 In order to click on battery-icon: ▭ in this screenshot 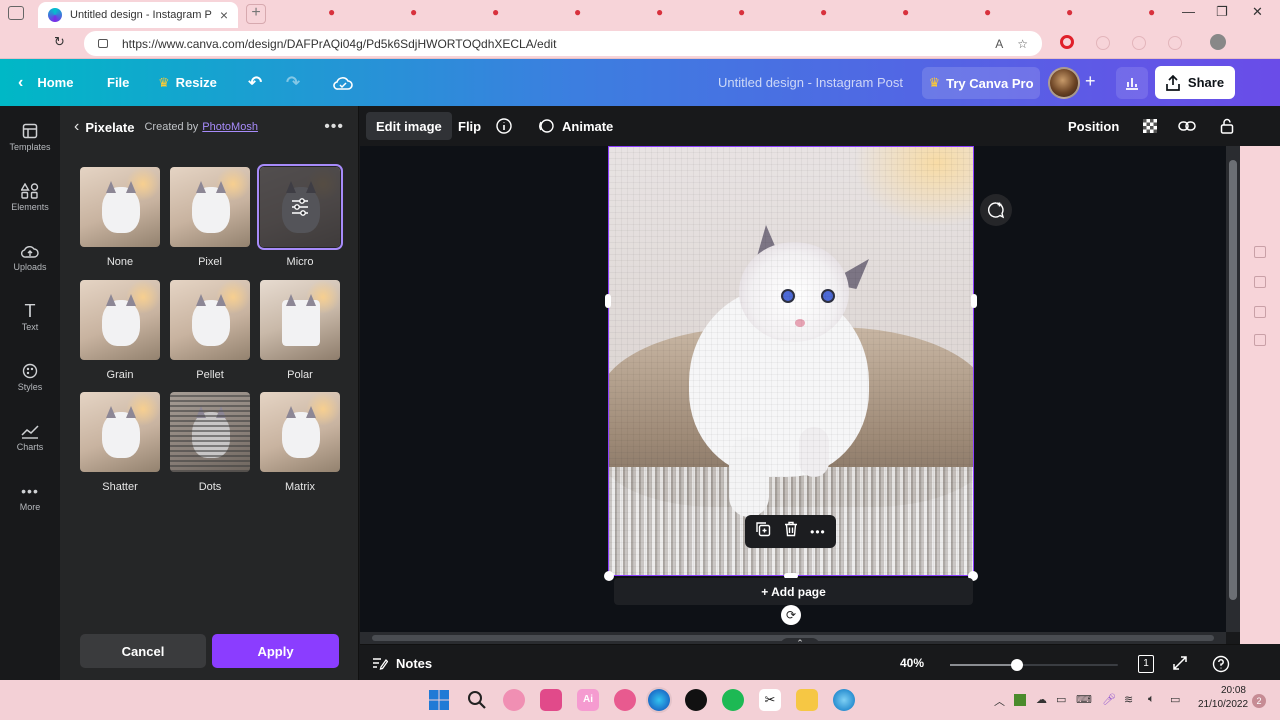, I will do `click(1175, 699)`.